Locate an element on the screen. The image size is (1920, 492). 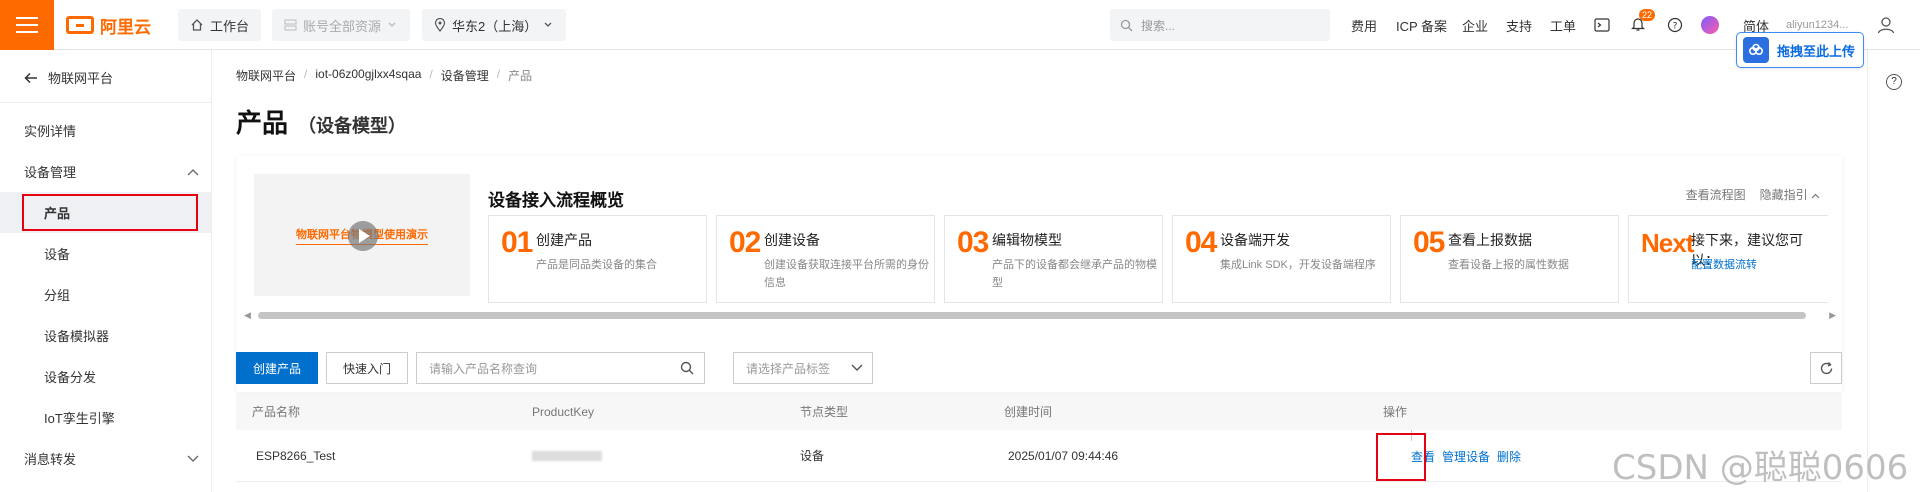
step-title: 创建产品 is located at coordinates (564, 240).